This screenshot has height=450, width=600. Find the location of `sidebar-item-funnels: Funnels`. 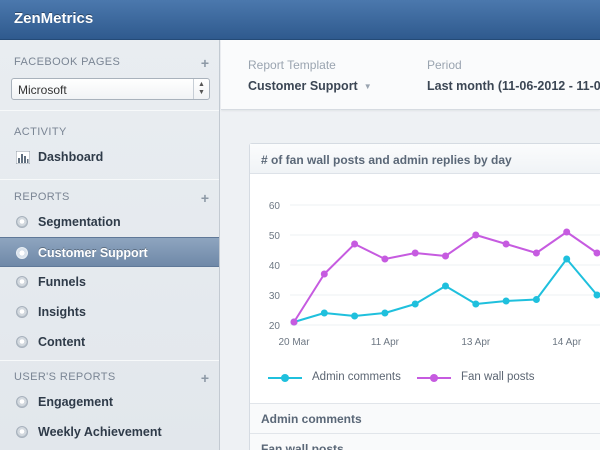

sidebar-item-funnels: Funnels is located at coordinates (109, 282).